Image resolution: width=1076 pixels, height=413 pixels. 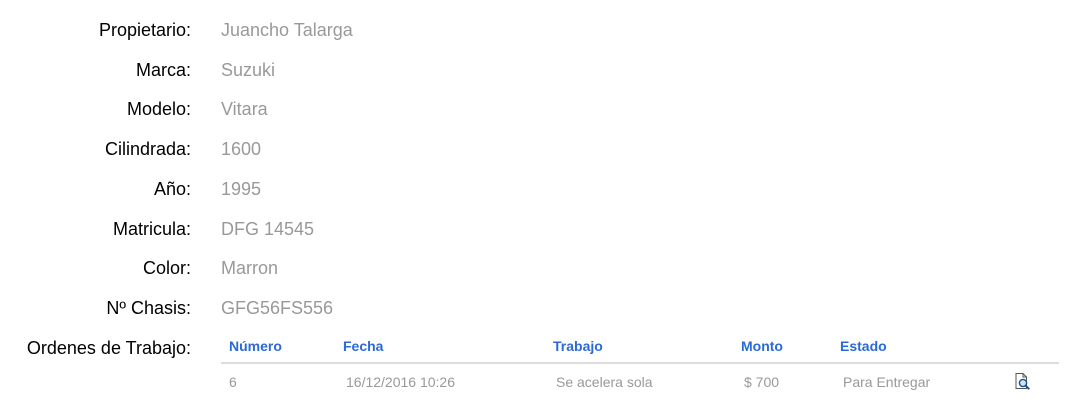 What do you see at coordinates (148, 308) in the screenshot?
I see `field-label: Nº Chasis:` at bounding box center [148, 308].